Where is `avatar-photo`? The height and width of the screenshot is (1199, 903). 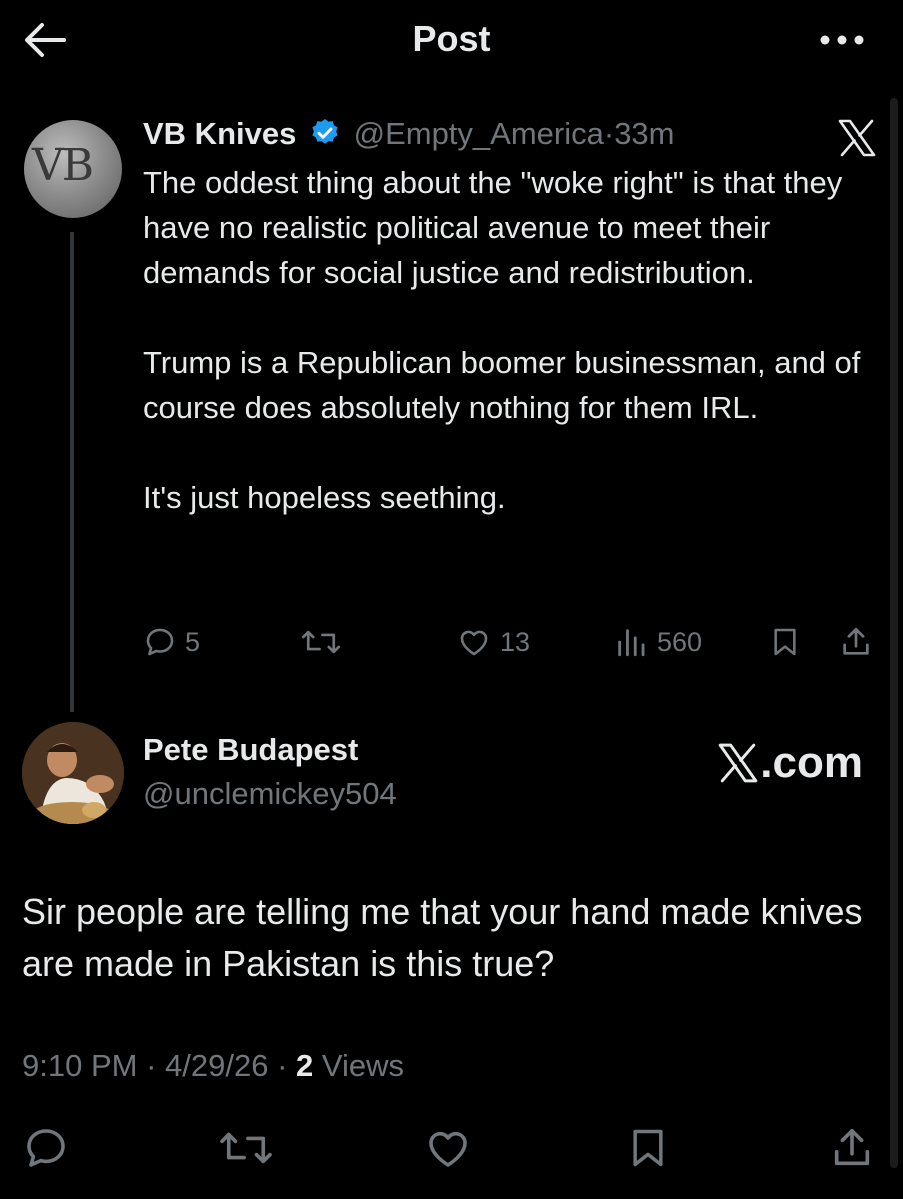 avatar-photo is located at coordinates (73, 773).